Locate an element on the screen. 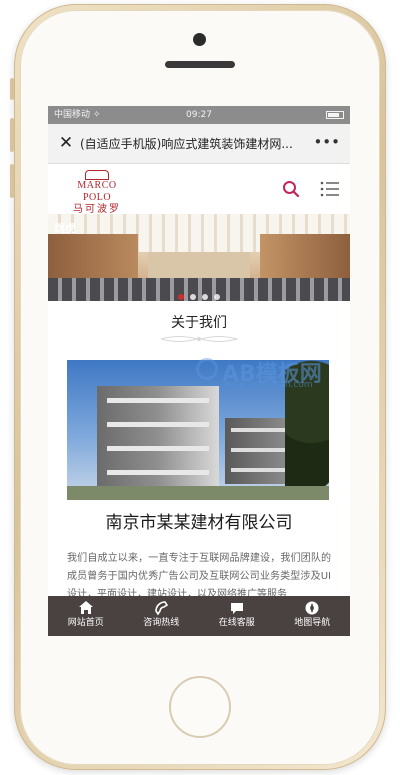 The width and height of the screenshot is (400, 775). banner-tag: 瑞虎 is located at coordinates (65, 228).